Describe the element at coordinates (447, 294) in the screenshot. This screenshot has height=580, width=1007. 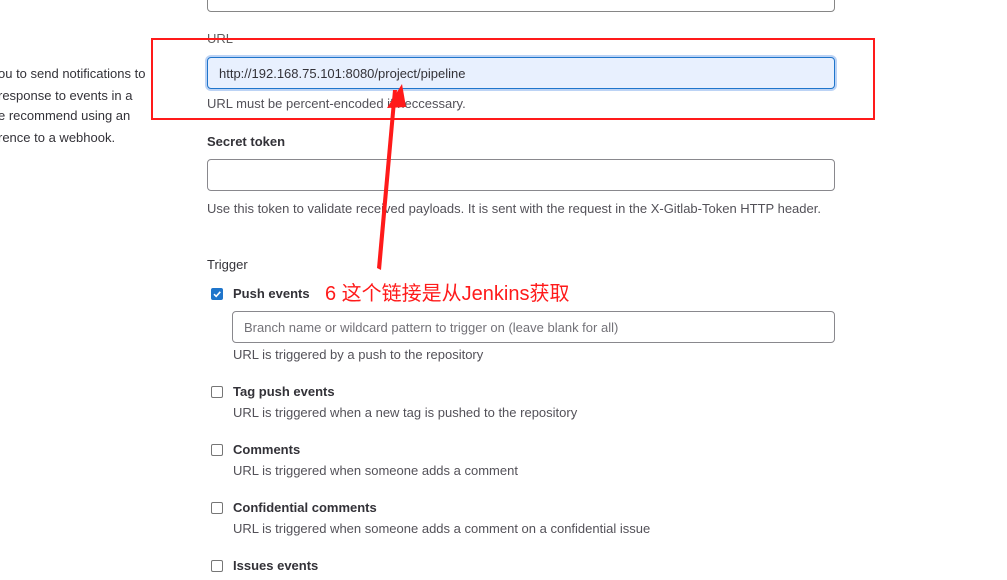
I see `annotation-text: 6 这个链接是从Jenkins获取` at that location.